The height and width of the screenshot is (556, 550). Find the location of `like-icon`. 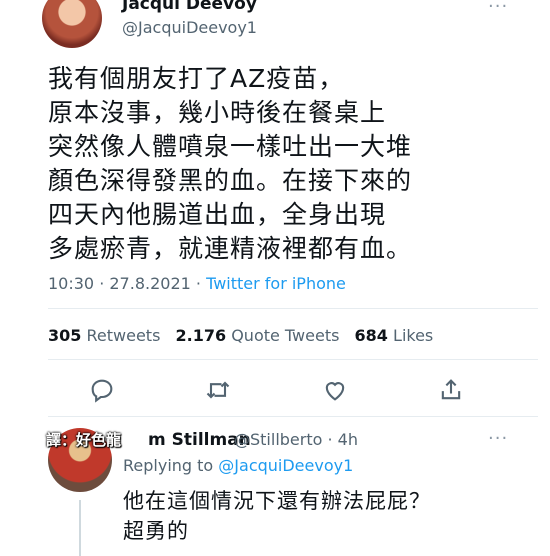

like-icon is located at coordinates (335, 390).